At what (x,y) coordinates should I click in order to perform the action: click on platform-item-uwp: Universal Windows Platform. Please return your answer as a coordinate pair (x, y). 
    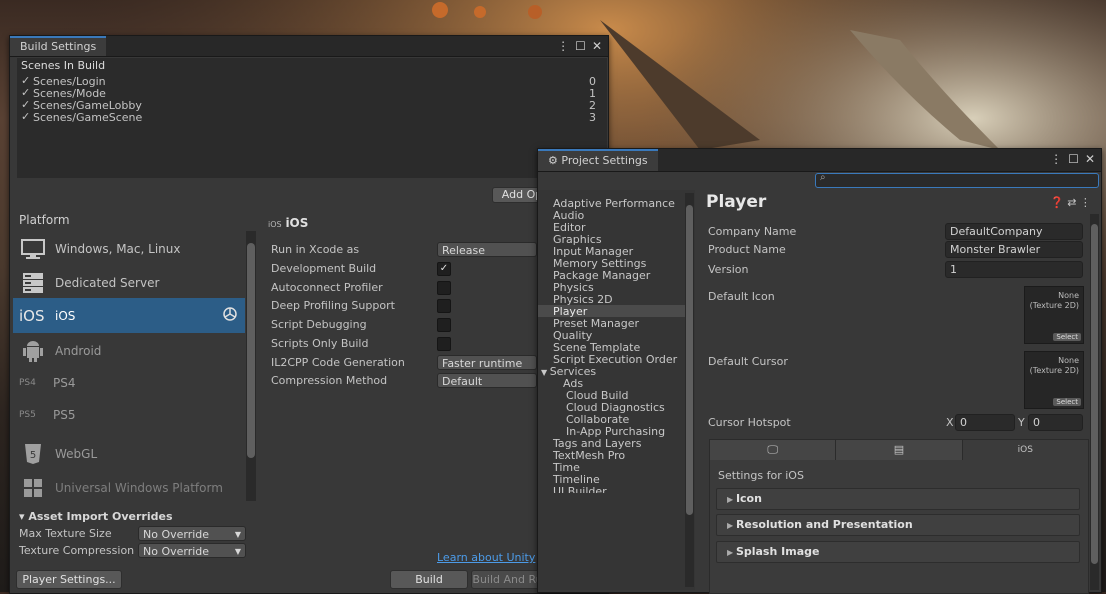
    Looking at the image, I should click on (129, 487).